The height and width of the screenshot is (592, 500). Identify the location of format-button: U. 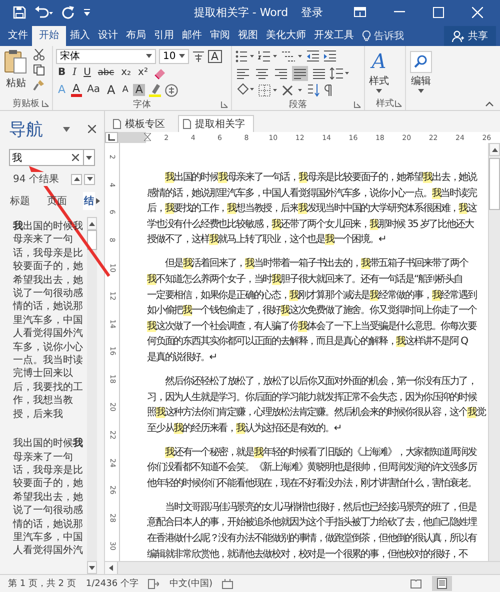
(87, 73).